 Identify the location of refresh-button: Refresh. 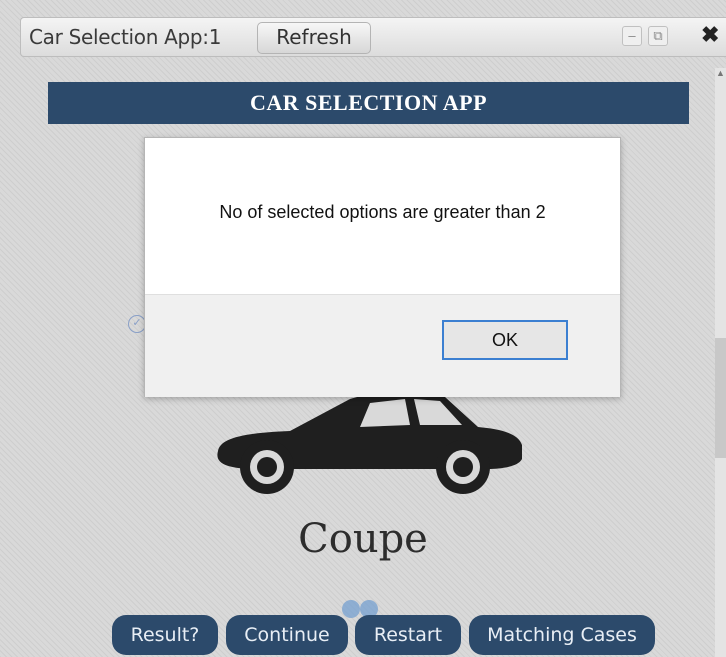
(314, 38).